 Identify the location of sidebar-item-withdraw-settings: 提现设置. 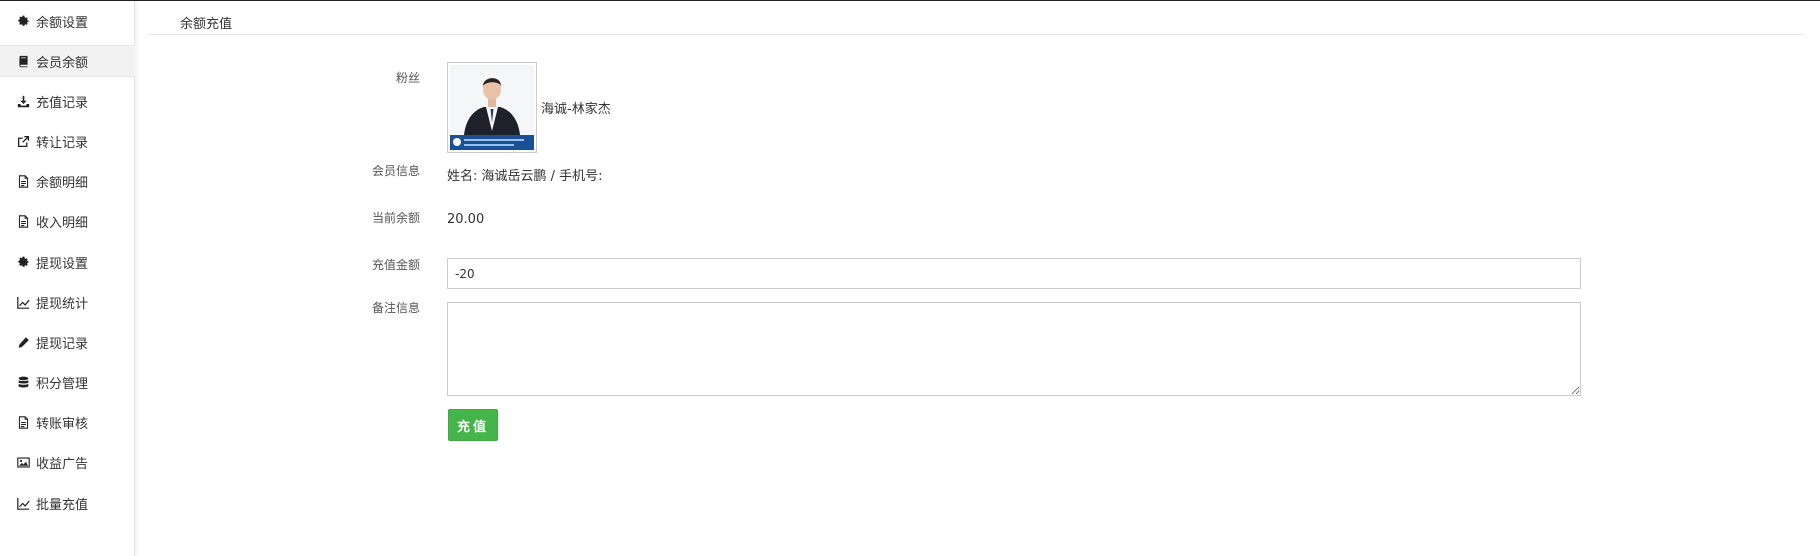
(67, 262).